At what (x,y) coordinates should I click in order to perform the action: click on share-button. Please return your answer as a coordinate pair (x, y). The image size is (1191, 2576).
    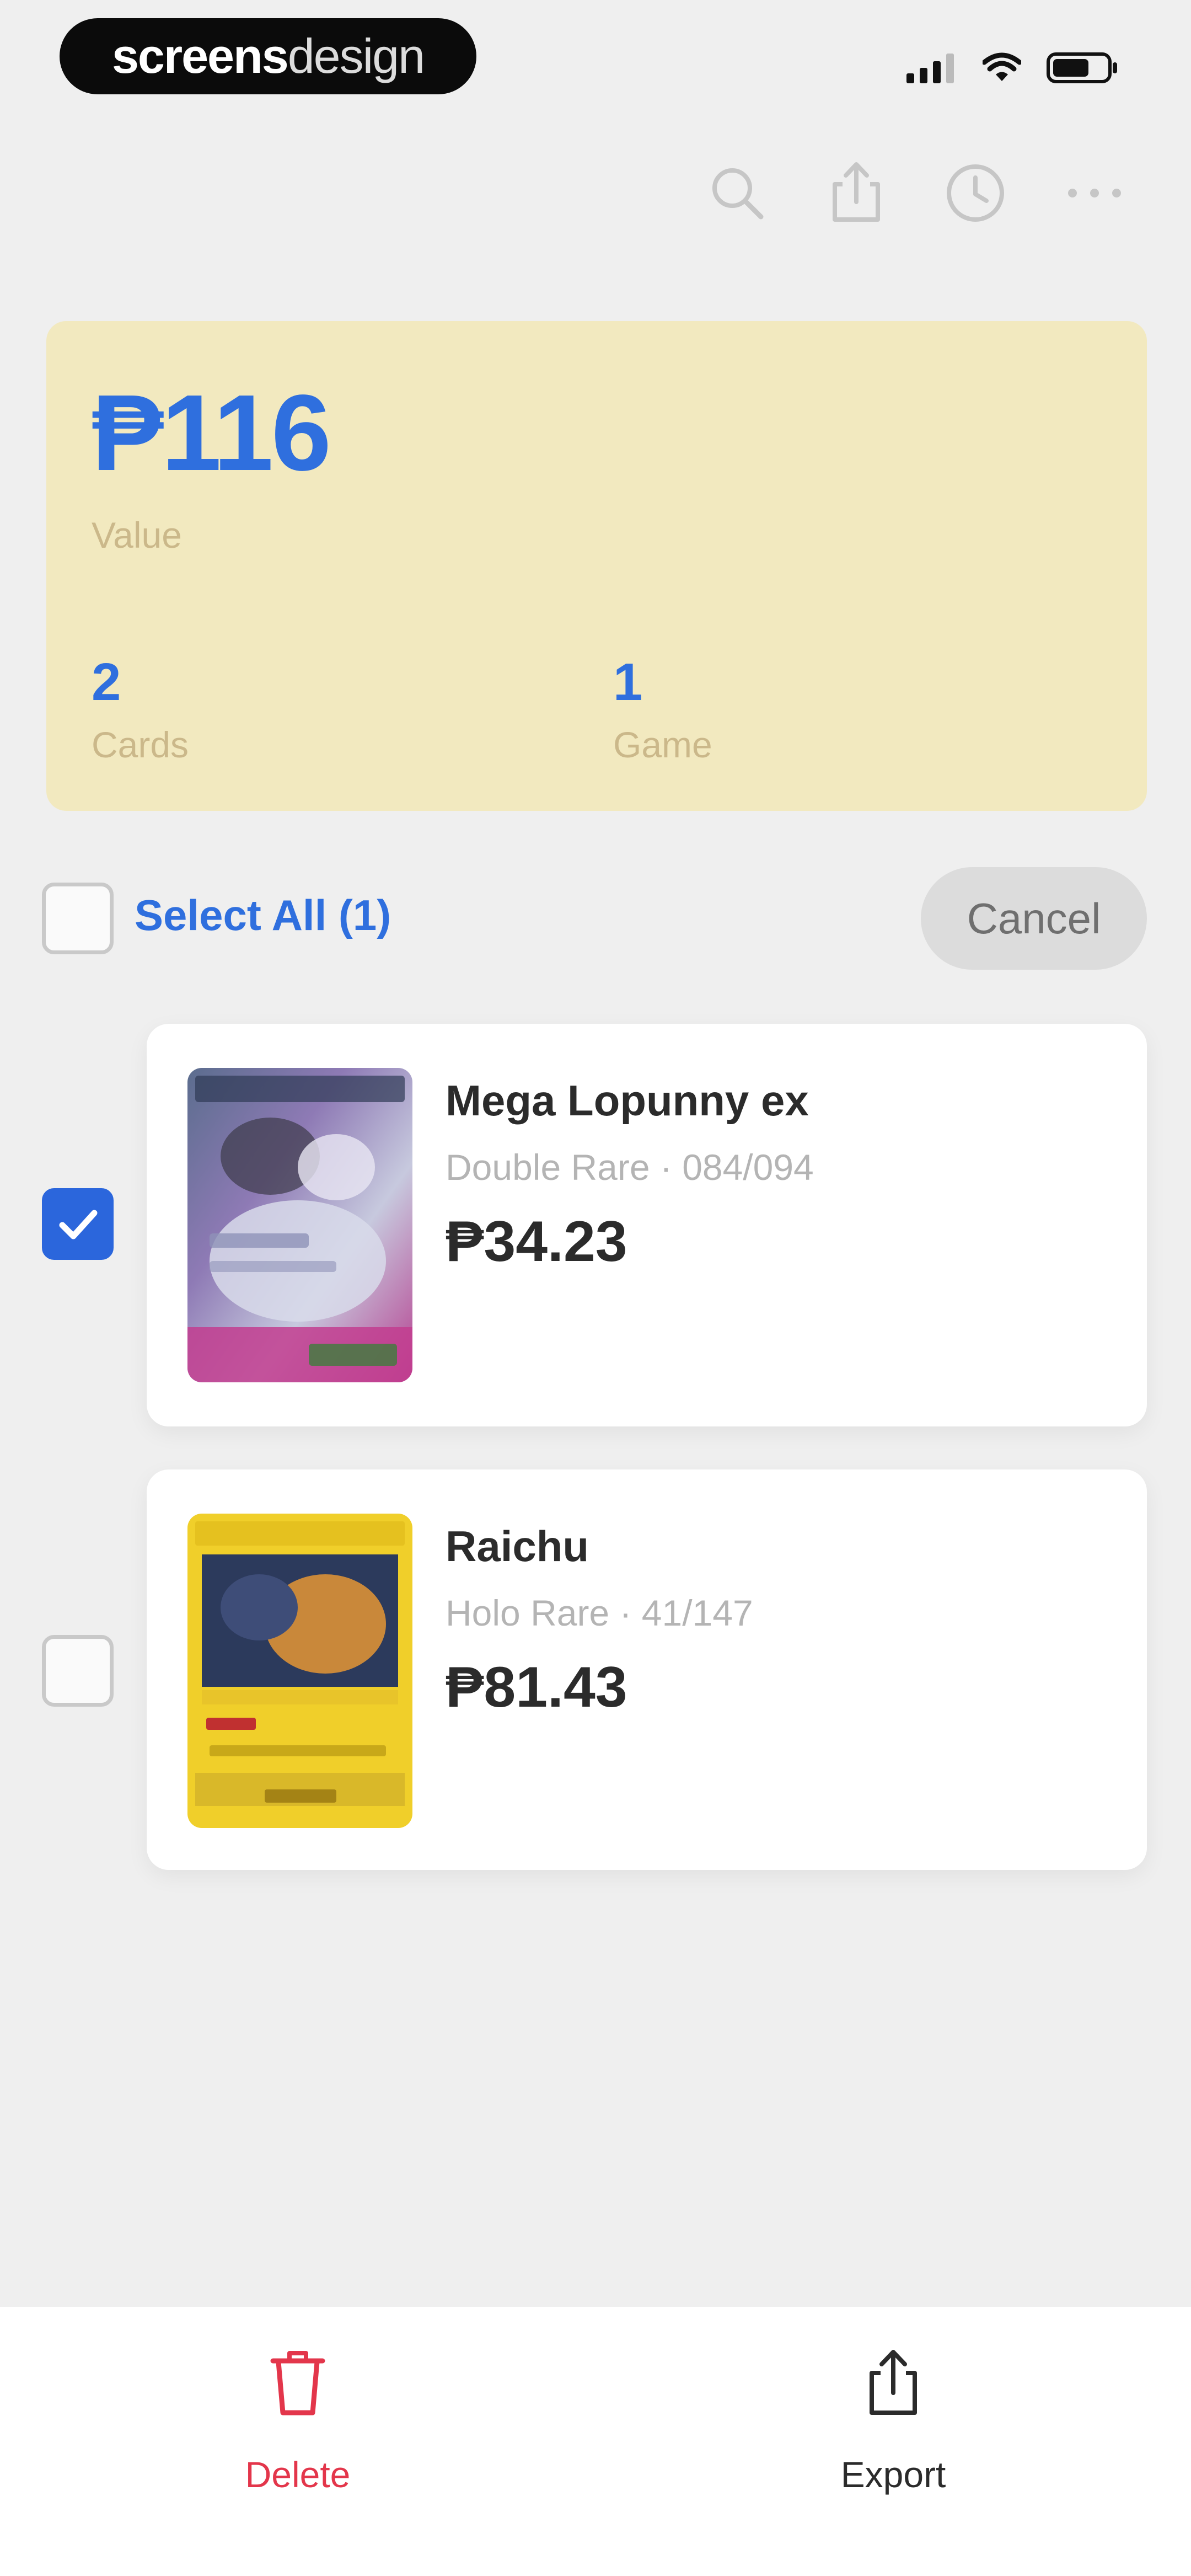
    Looking at the image, I should click on (856, 193).